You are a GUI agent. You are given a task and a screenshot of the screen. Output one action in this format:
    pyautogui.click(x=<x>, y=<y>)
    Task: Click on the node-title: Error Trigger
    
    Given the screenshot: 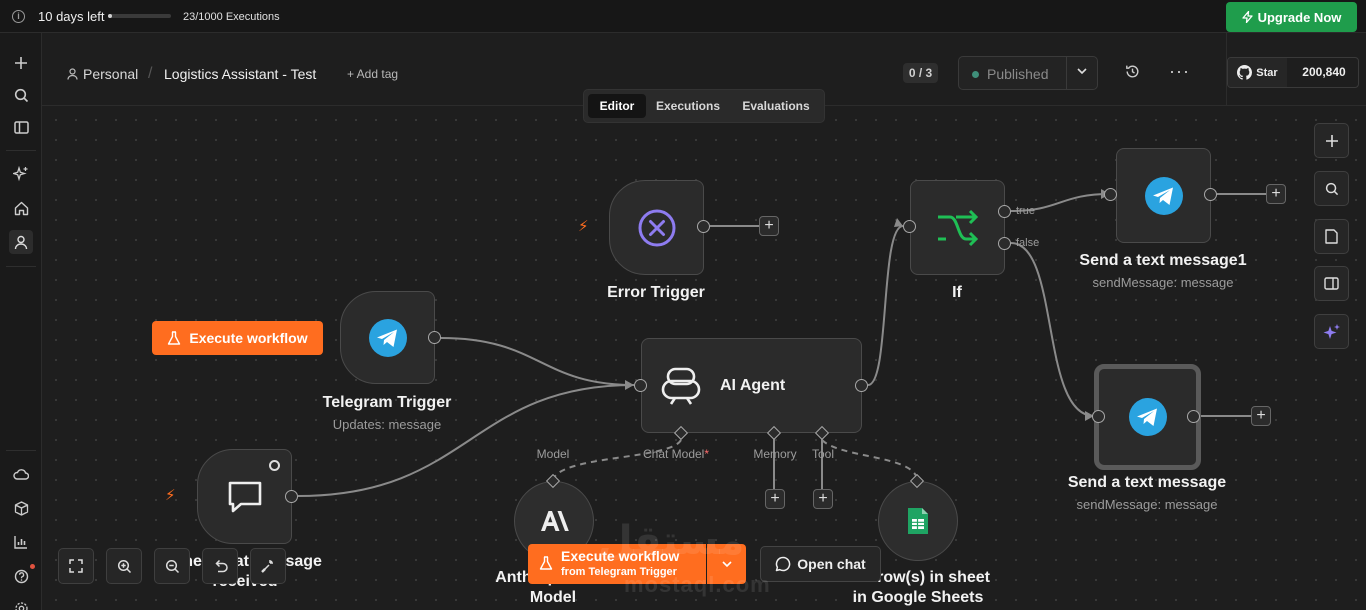 What is the action you would take?
    pyautogui.click(x=656, y=292)
    